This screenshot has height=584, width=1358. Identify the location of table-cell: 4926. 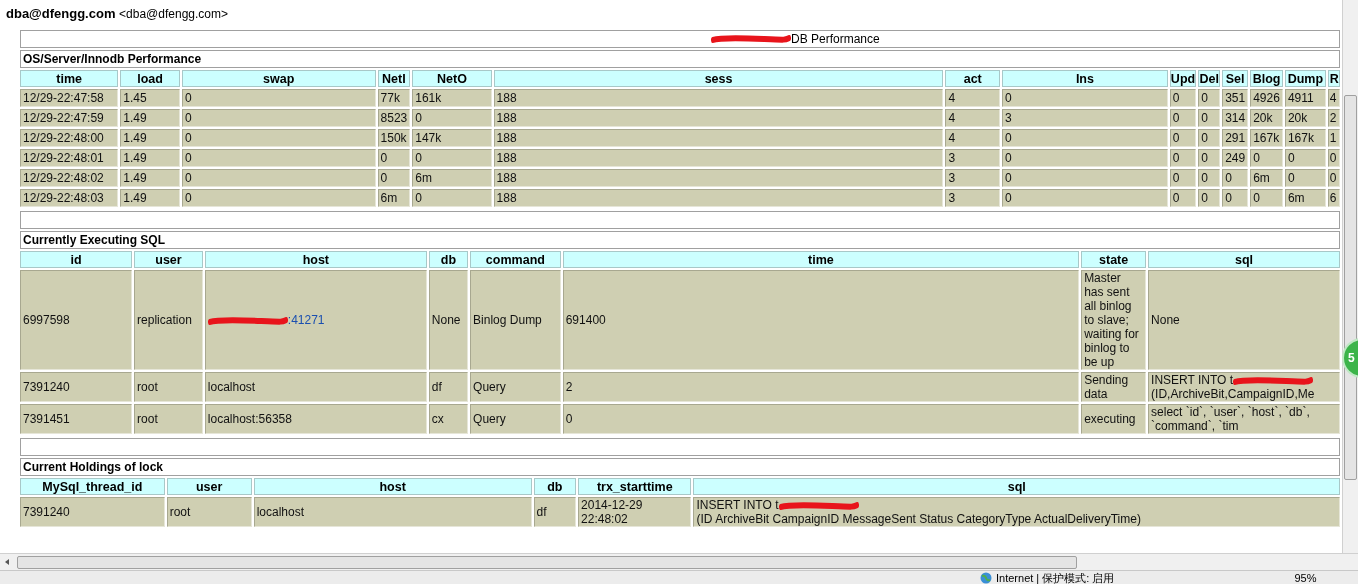
(1266, 98).